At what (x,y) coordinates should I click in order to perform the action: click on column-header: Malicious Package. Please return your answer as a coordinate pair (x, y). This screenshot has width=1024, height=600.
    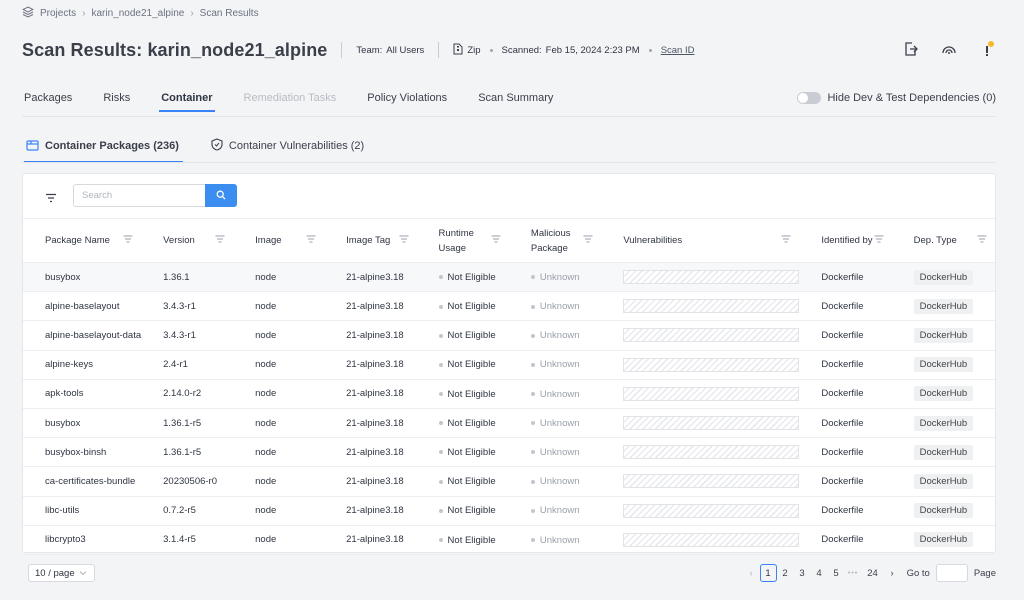
    Looking at the image, I should click on (555, 240).